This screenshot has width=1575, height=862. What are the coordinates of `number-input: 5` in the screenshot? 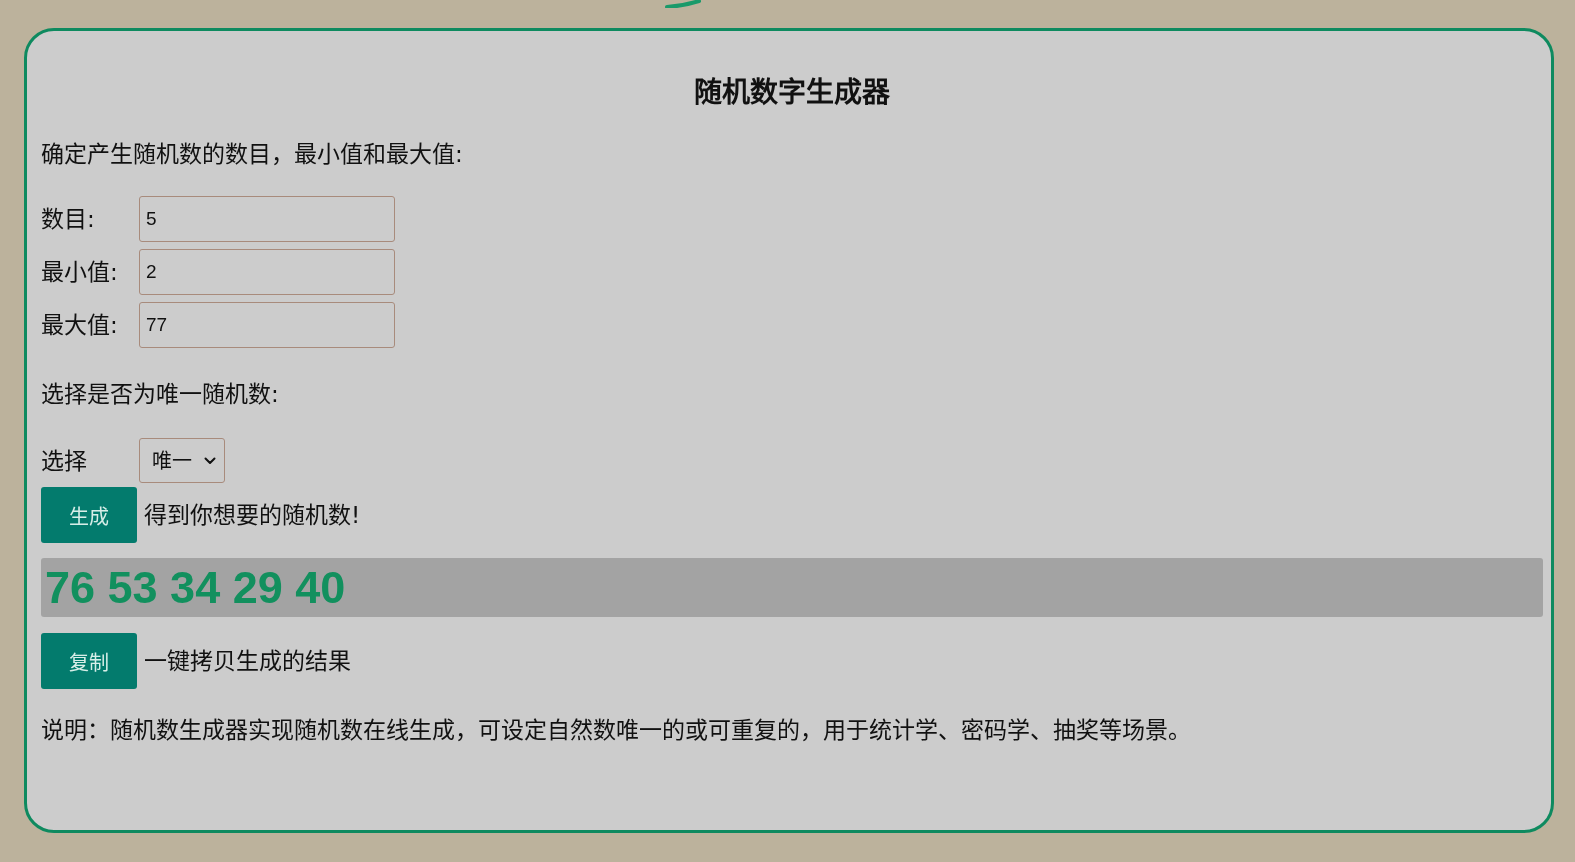 It's located at (267, 219).